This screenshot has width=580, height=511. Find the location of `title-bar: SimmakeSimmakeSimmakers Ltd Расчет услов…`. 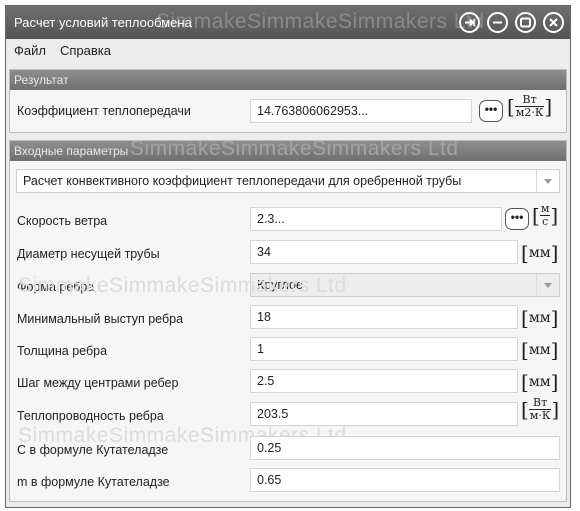

title-bar: SimmakeSimmakeSimmakers Ltd Расчет услов… is located at coordinates (288, 22).